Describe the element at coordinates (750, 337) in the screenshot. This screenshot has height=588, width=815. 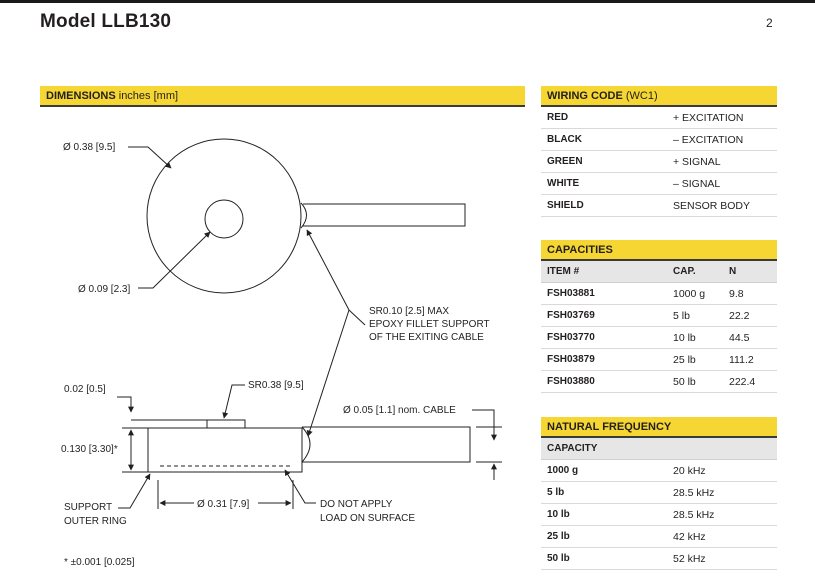
I see `newtons: 44.5` at that location.